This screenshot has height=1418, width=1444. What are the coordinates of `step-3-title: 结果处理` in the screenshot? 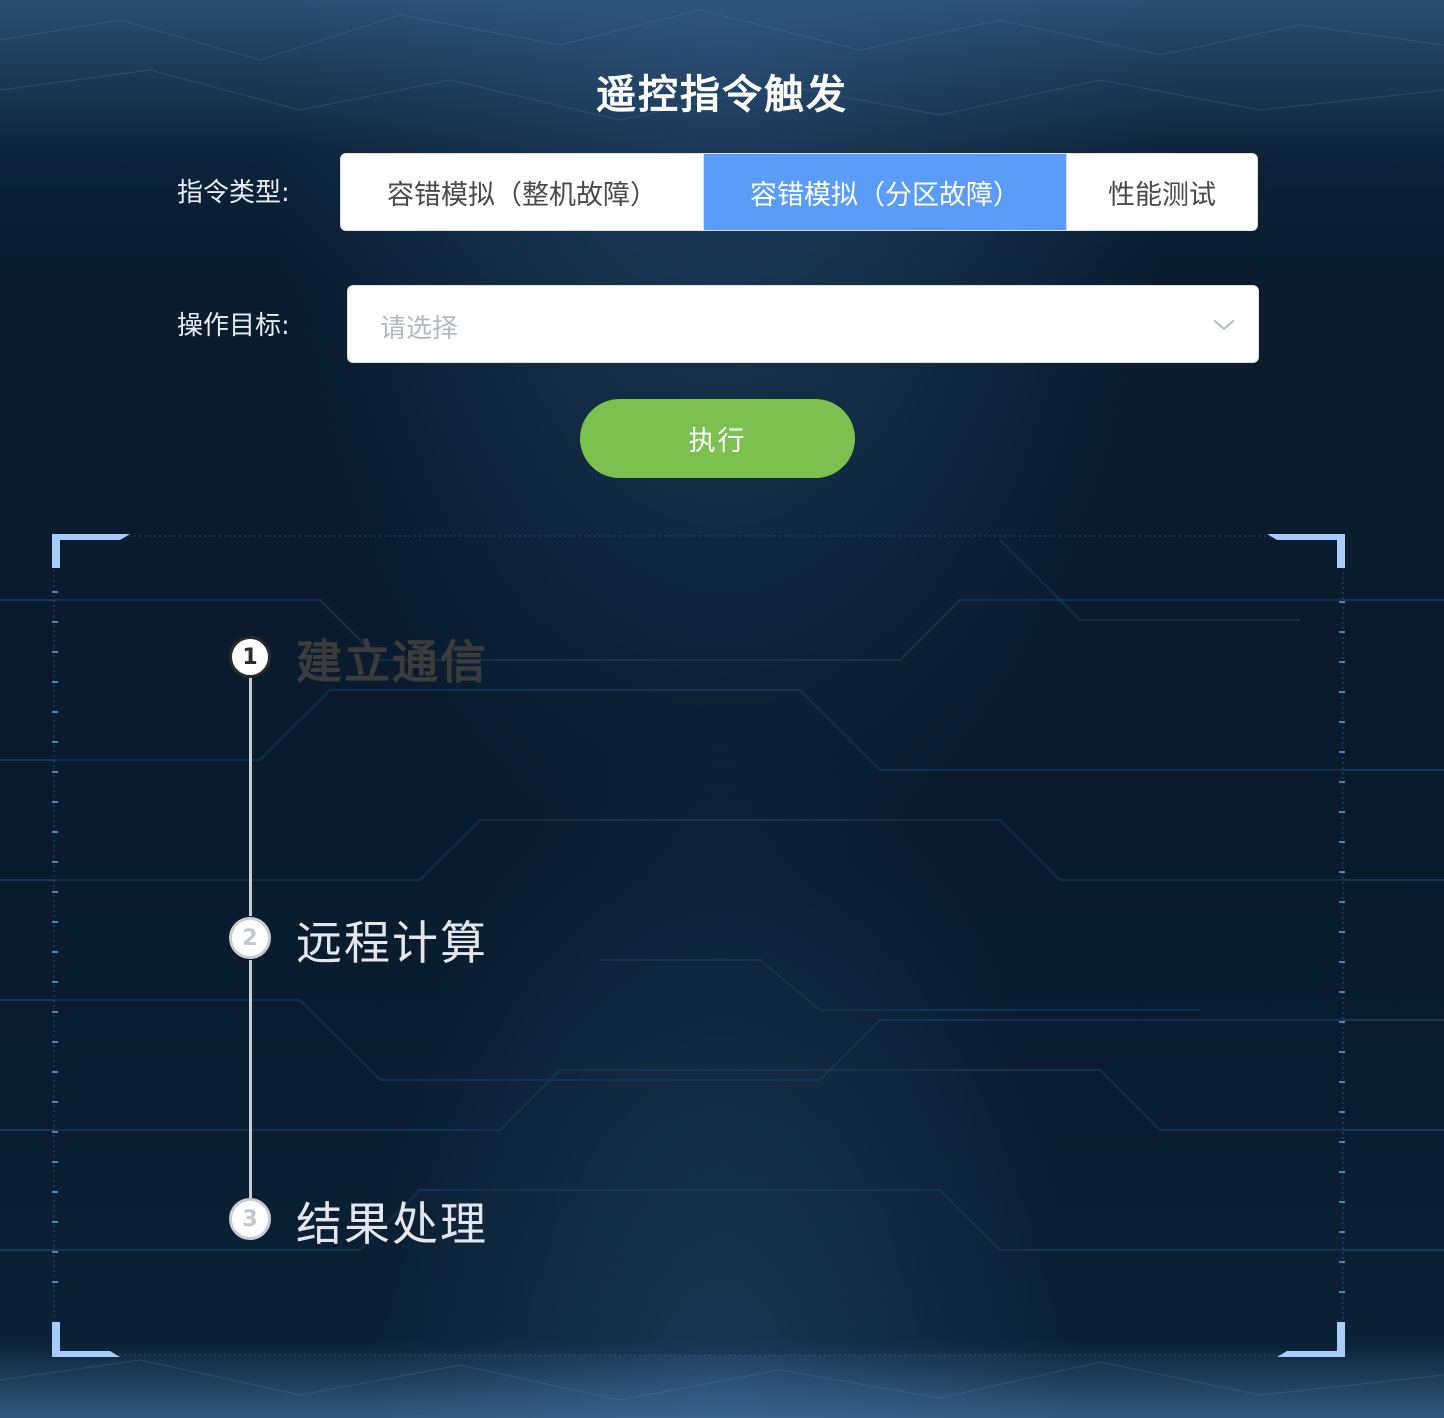 It's located at (392, 1224).